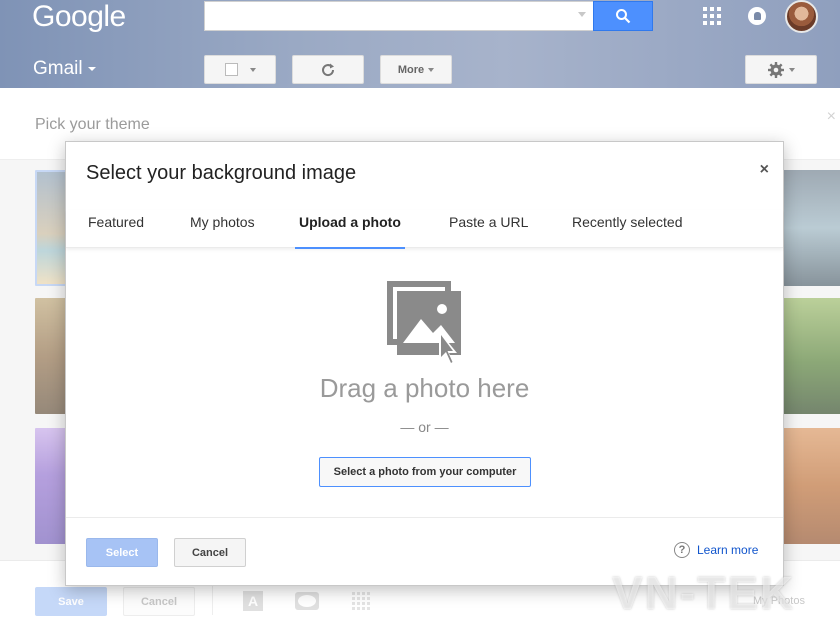 Image resolution: width=840 pixels, height=630 pixels. I want to click on more-label: More, so click(411, 69).